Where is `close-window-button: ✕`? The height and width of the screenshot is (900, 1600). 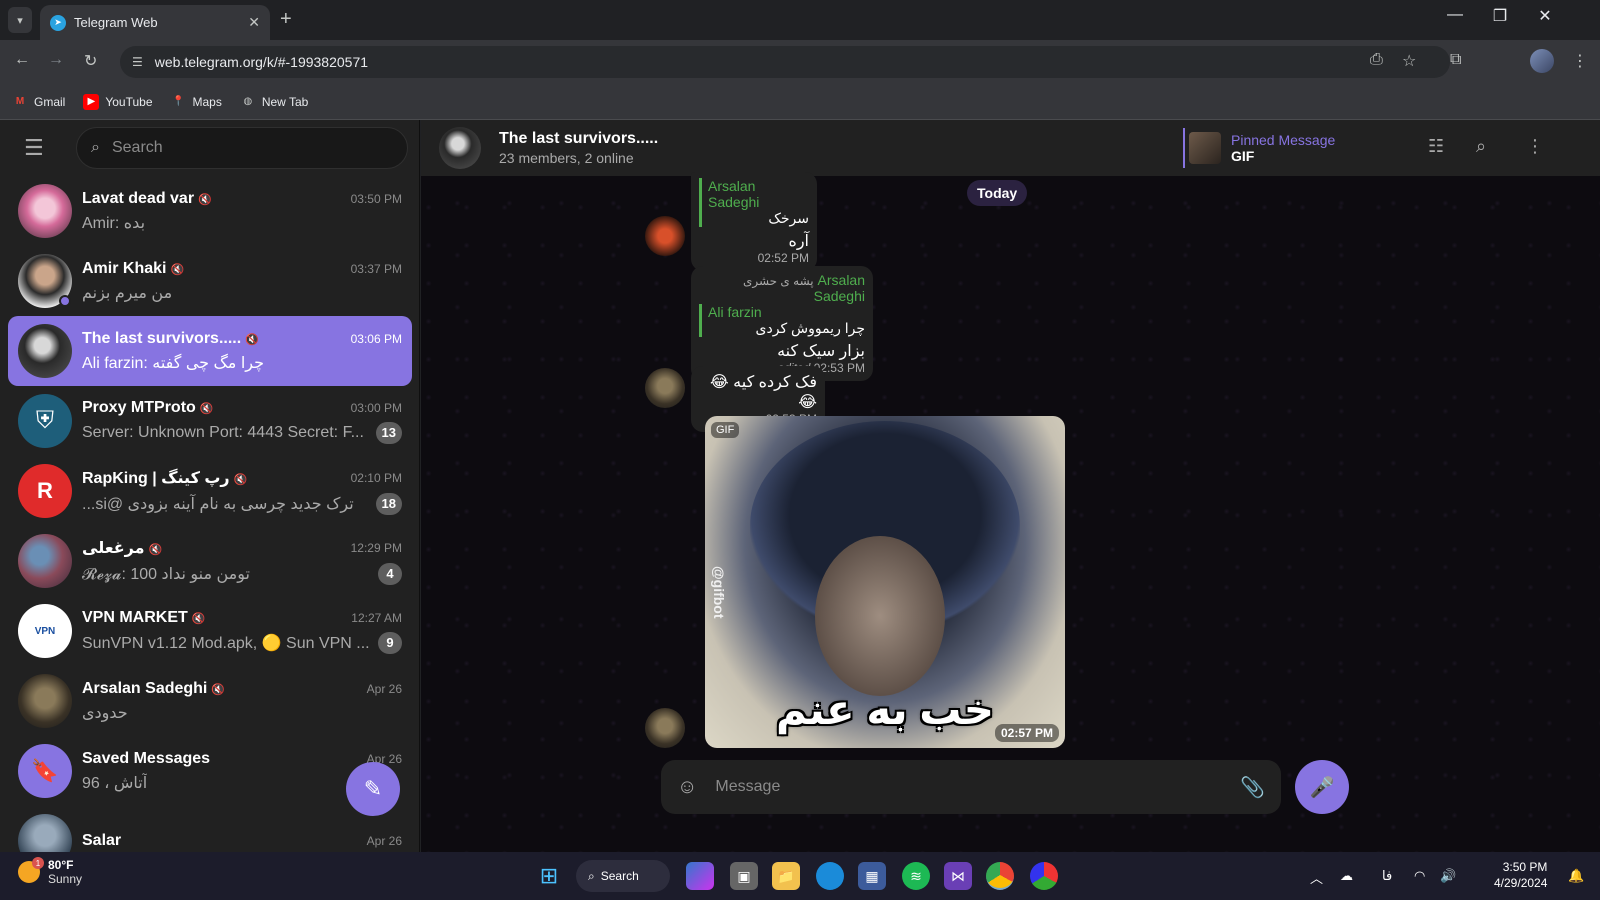
close-window-button: ✕ is located at coordinates (1545, 16).